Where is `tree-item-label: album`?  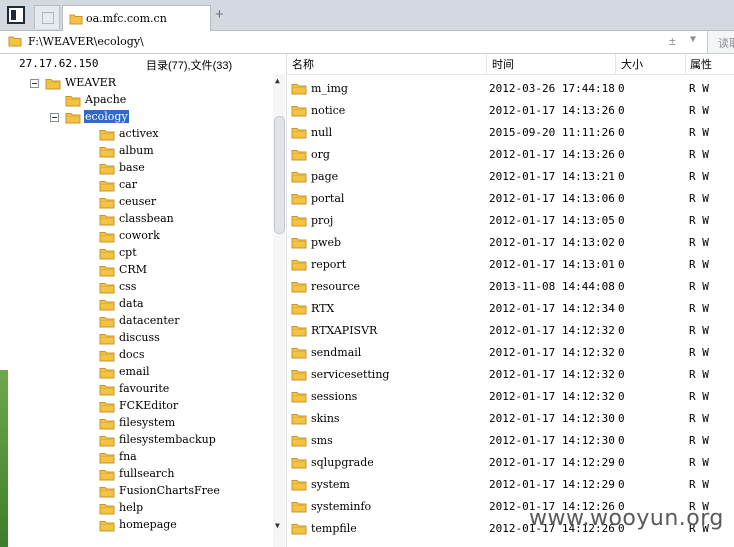
tree-item-label: album is located at coordinates (136, 150).